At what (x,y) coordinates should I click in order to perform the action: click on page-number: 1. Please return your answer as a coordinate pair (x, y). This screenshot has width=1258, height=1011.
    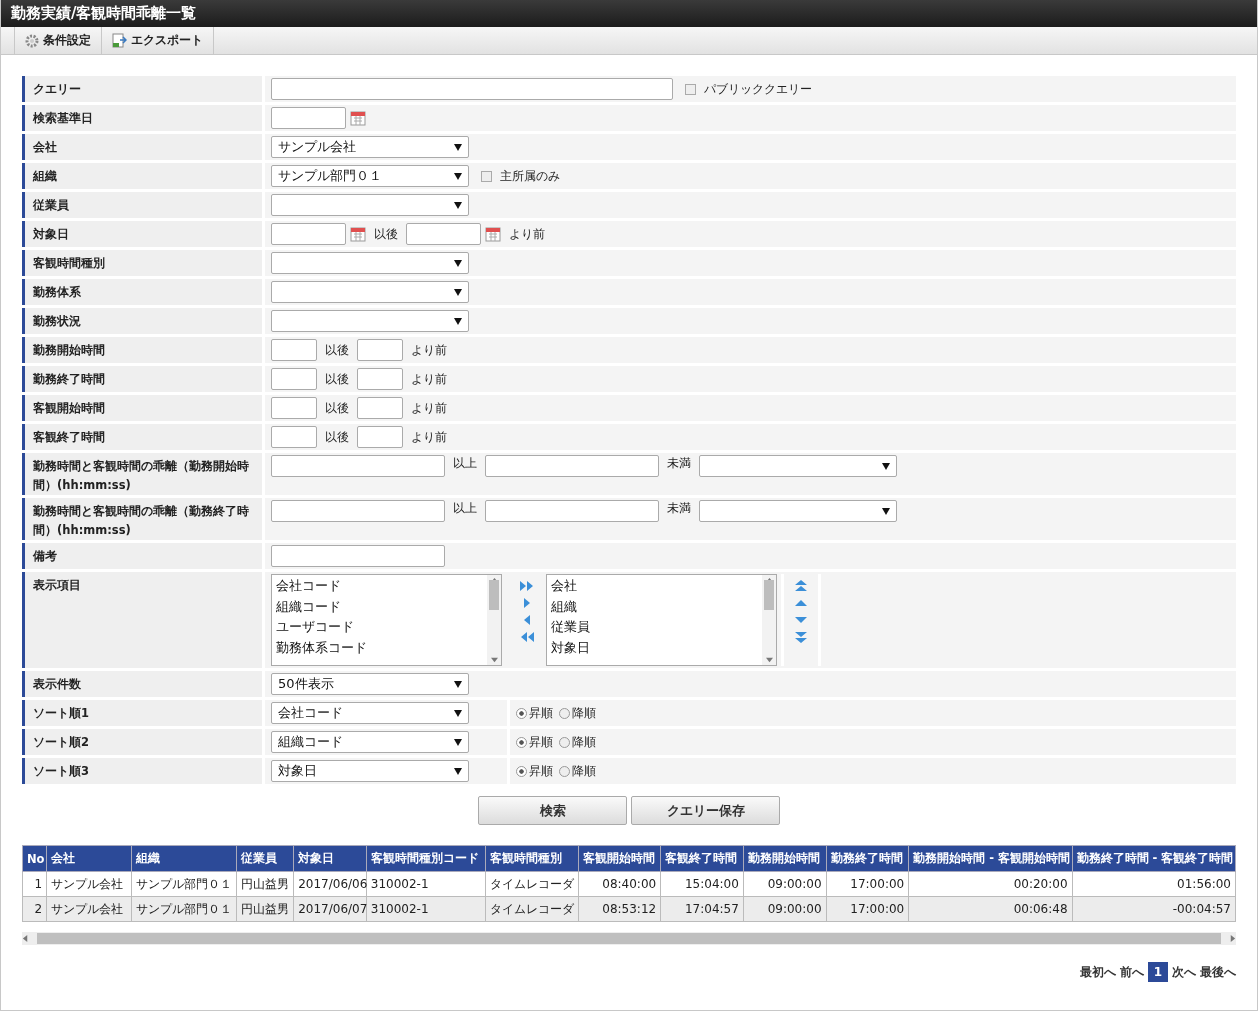
    Looking at the image, I should click on (1157, 972).